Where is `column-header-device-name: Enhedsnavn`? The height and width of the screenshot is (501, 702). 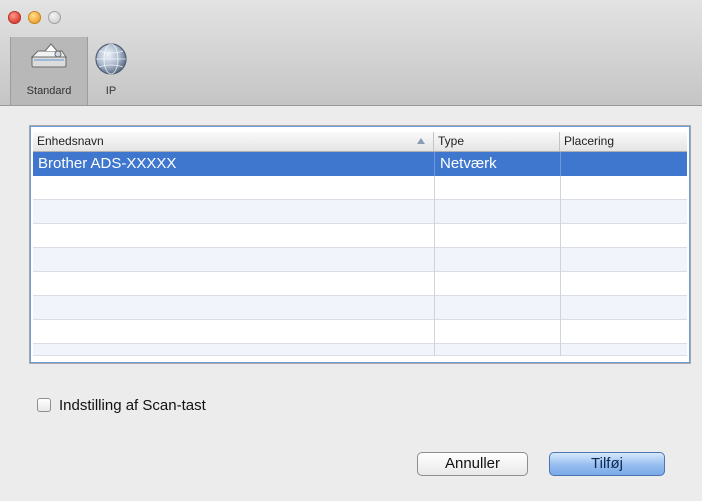
column-header-device-name: Enhedsnavn is located at coordinates (233, 141).